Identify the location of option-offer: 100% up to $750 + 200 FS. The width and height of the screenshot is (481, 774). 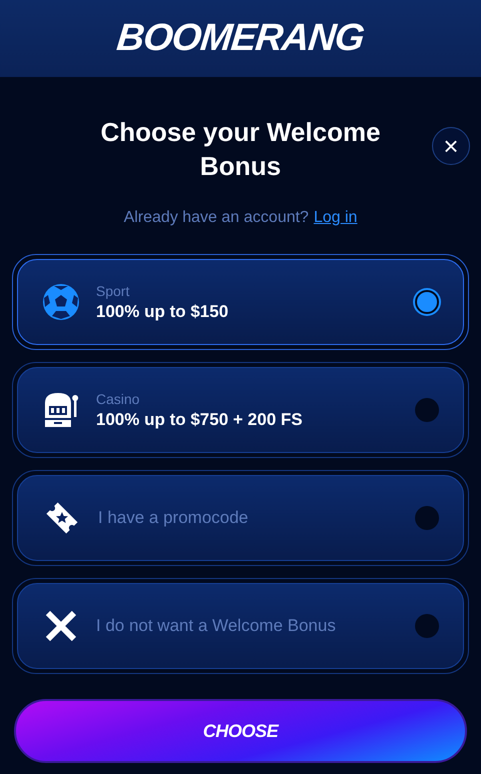
(200, 420).